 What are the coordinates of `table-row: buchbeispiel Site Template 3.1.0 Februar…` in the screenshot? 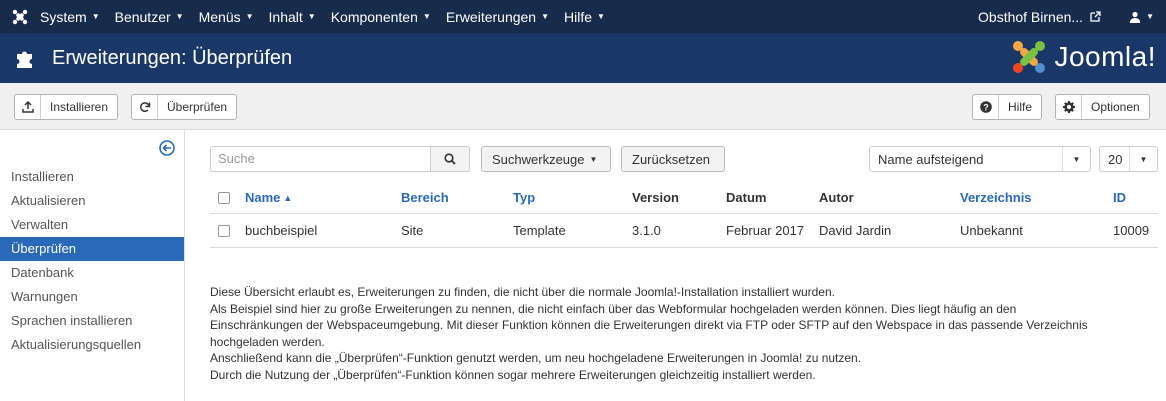 It's located at (684, 231).